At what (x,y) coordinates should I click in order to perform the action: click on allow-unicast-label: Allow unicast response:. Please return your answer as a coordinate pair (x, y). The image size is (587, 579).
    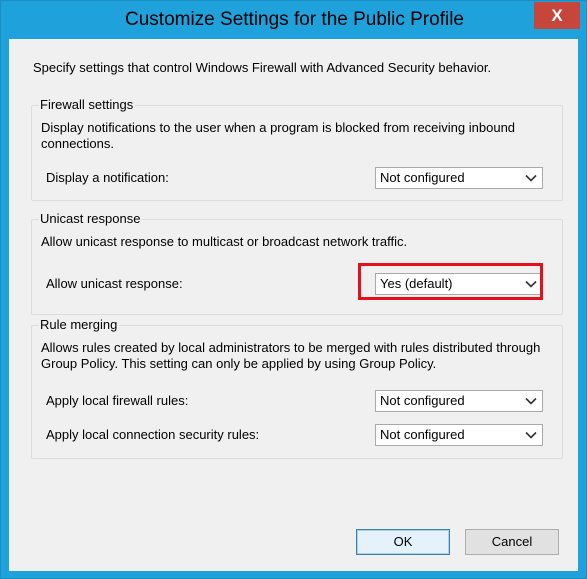
    Looking at the image, I should click on (114, 283).